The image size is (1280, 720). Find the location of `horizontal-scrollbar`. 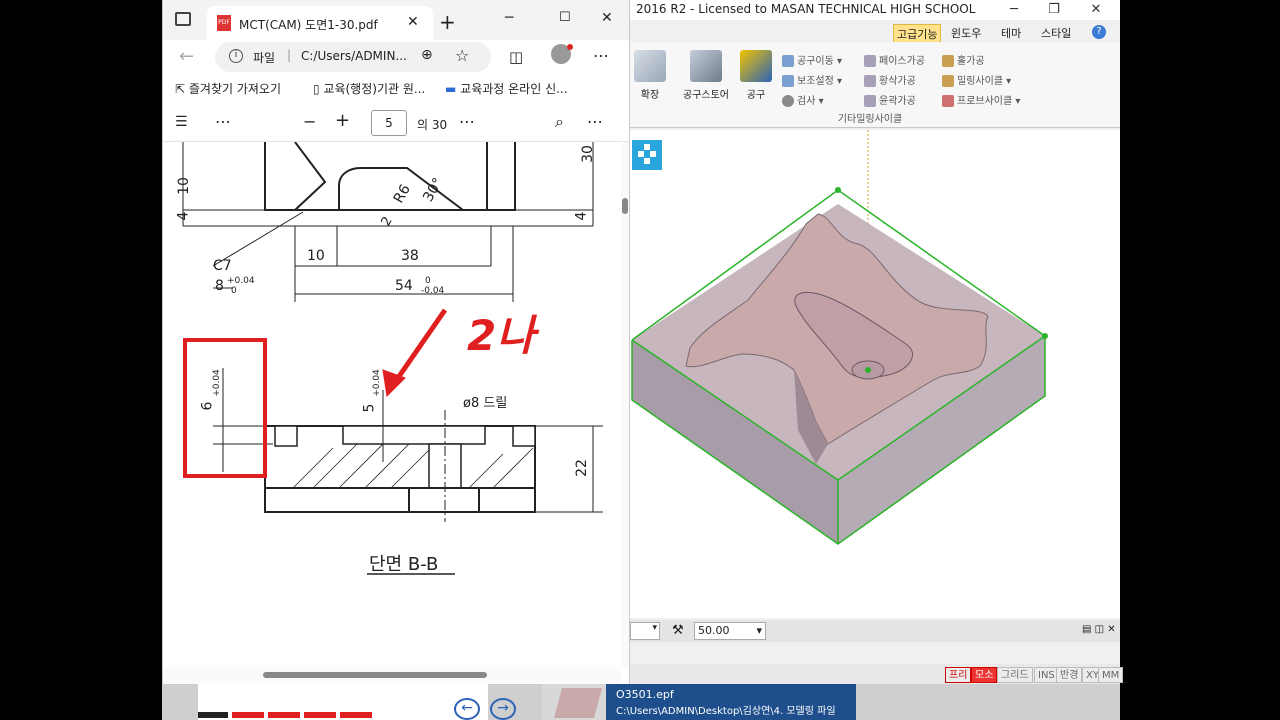

horizontal-scrollbar is located at coordinates (392, 675).